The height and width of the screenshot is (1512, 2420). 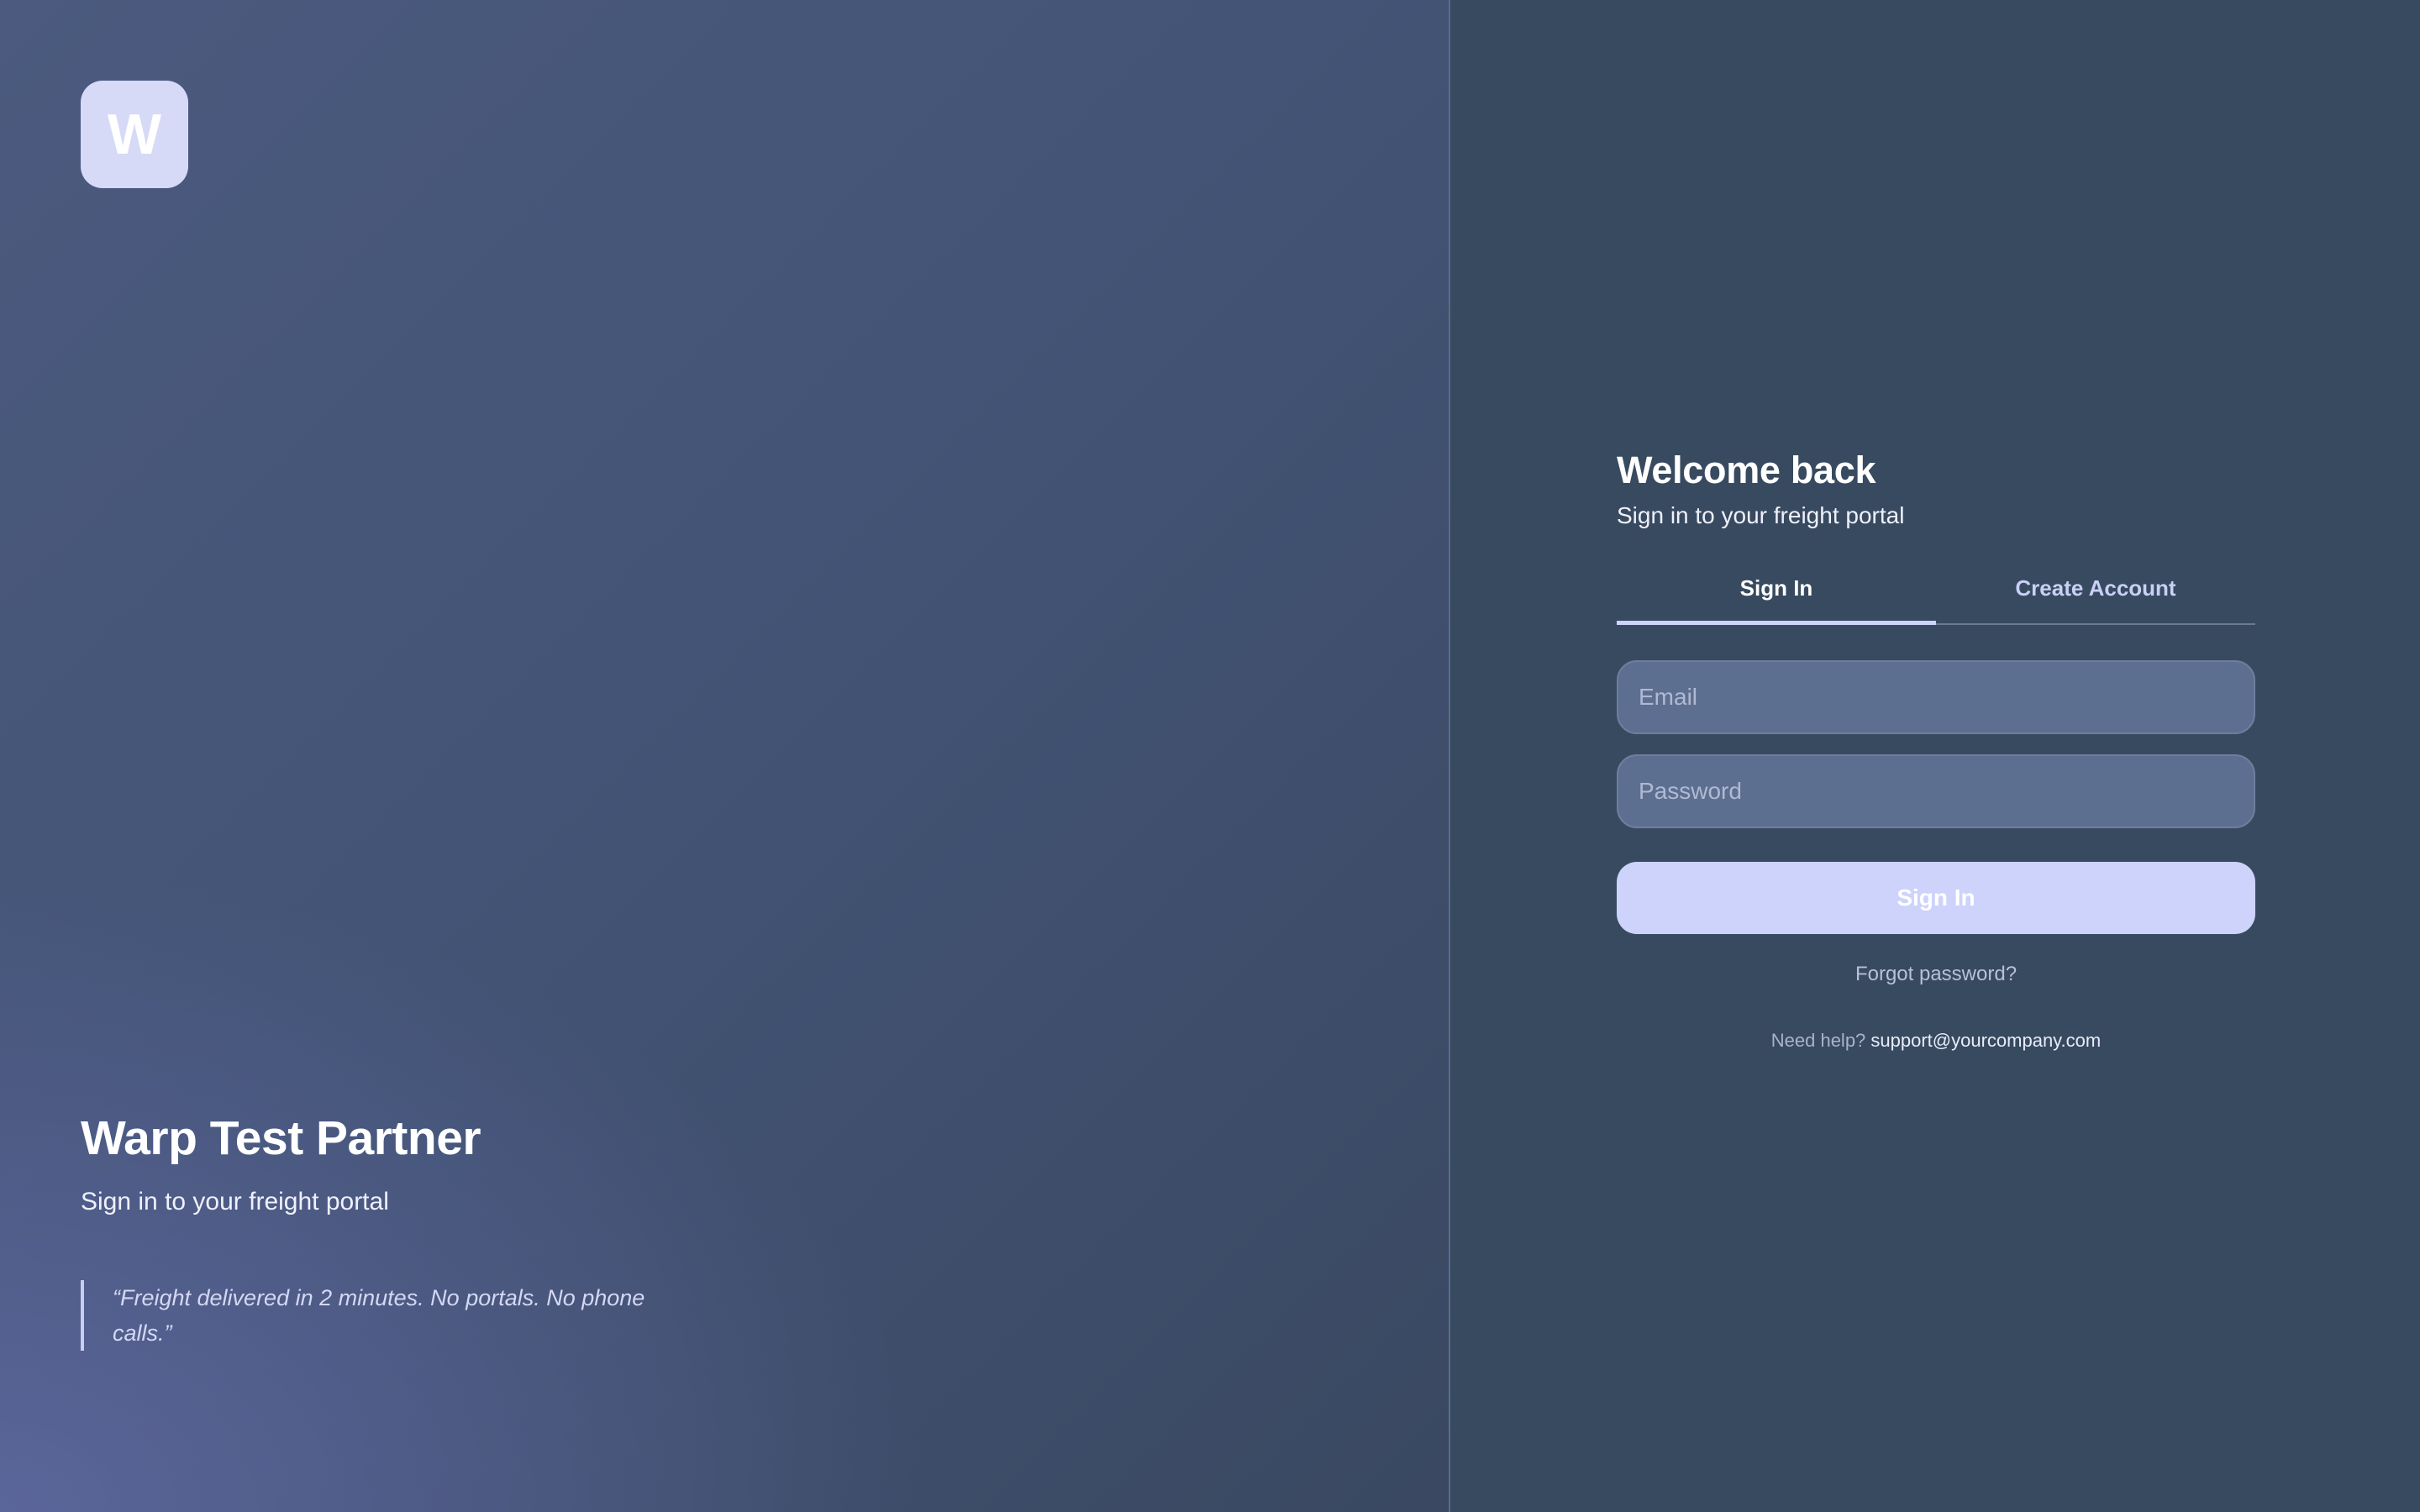 I want to click on tab-create-account: Create Account, so click(x=2095, y=593).